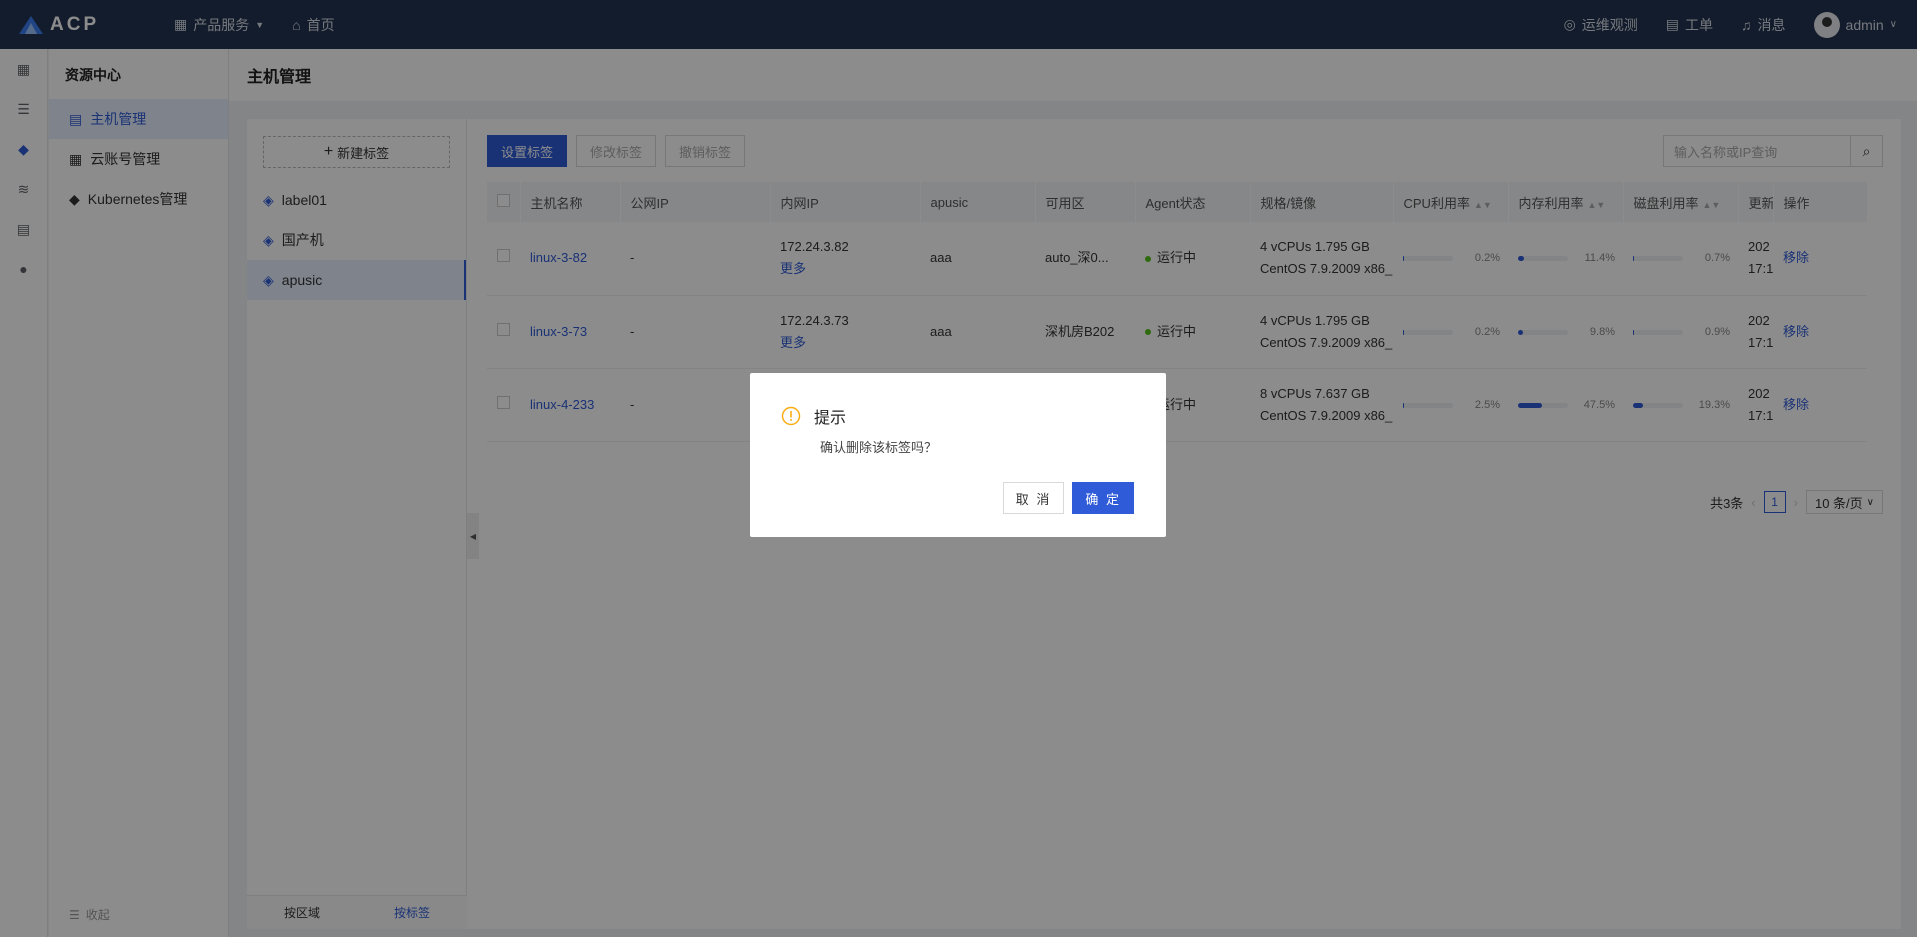  What do you see at coordinates (830, 418) in the screenshot?
I see `dialog-title: 提示` at bounding box center [830, 418].